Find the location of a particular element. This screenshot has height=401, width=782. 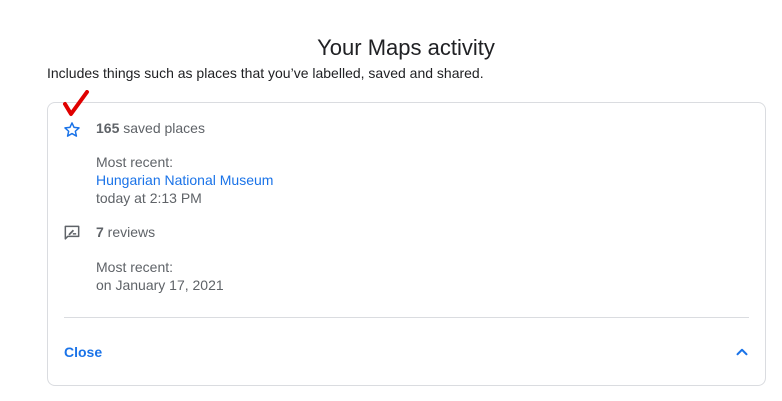

chevron-up-icon is located at coordinates (742, 352).